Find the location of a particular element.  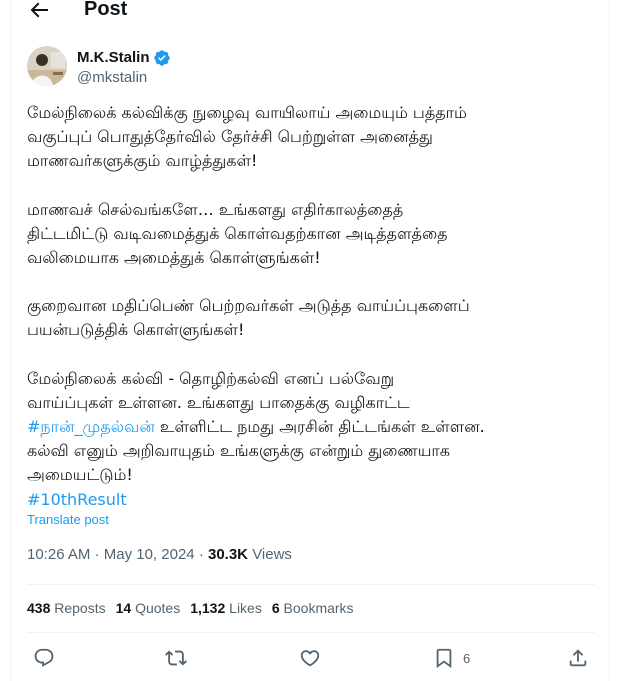

action-bar: 6 is located at coordinates (311, 660).